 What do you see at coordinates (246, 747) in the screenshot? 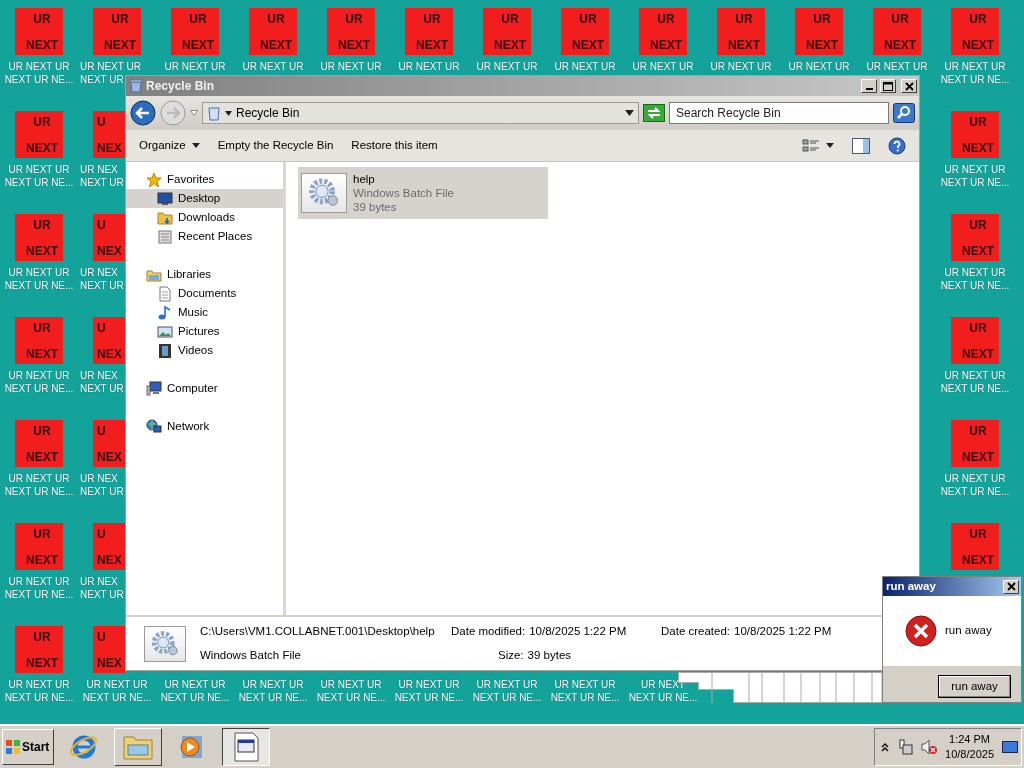
I see `taskbar-button` at bounding box center [246, 747].